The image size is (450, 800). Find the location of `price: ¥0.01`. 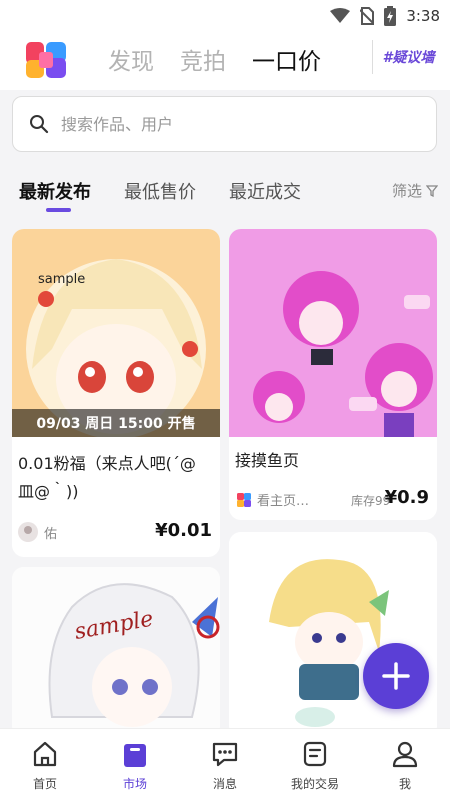

price: ¥0.01 is located at coordinates (183, 530).